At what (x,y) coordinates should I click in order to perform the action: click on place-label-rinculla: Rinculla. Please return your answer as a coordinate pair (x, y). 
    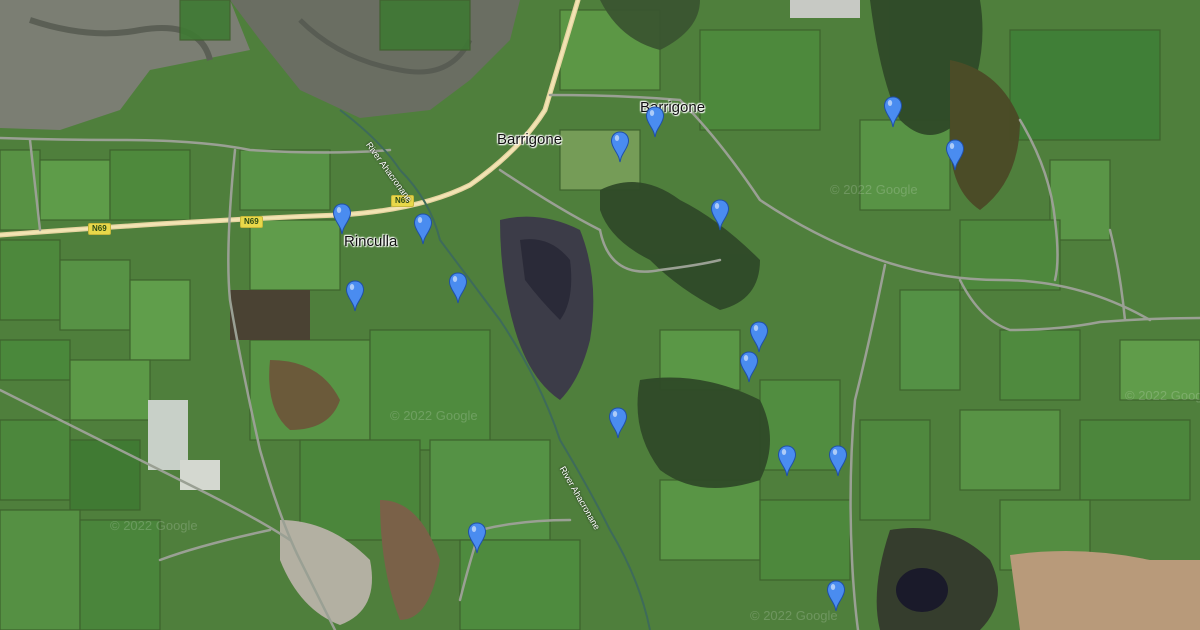
    Looking at the image, I should click on (370, 241).